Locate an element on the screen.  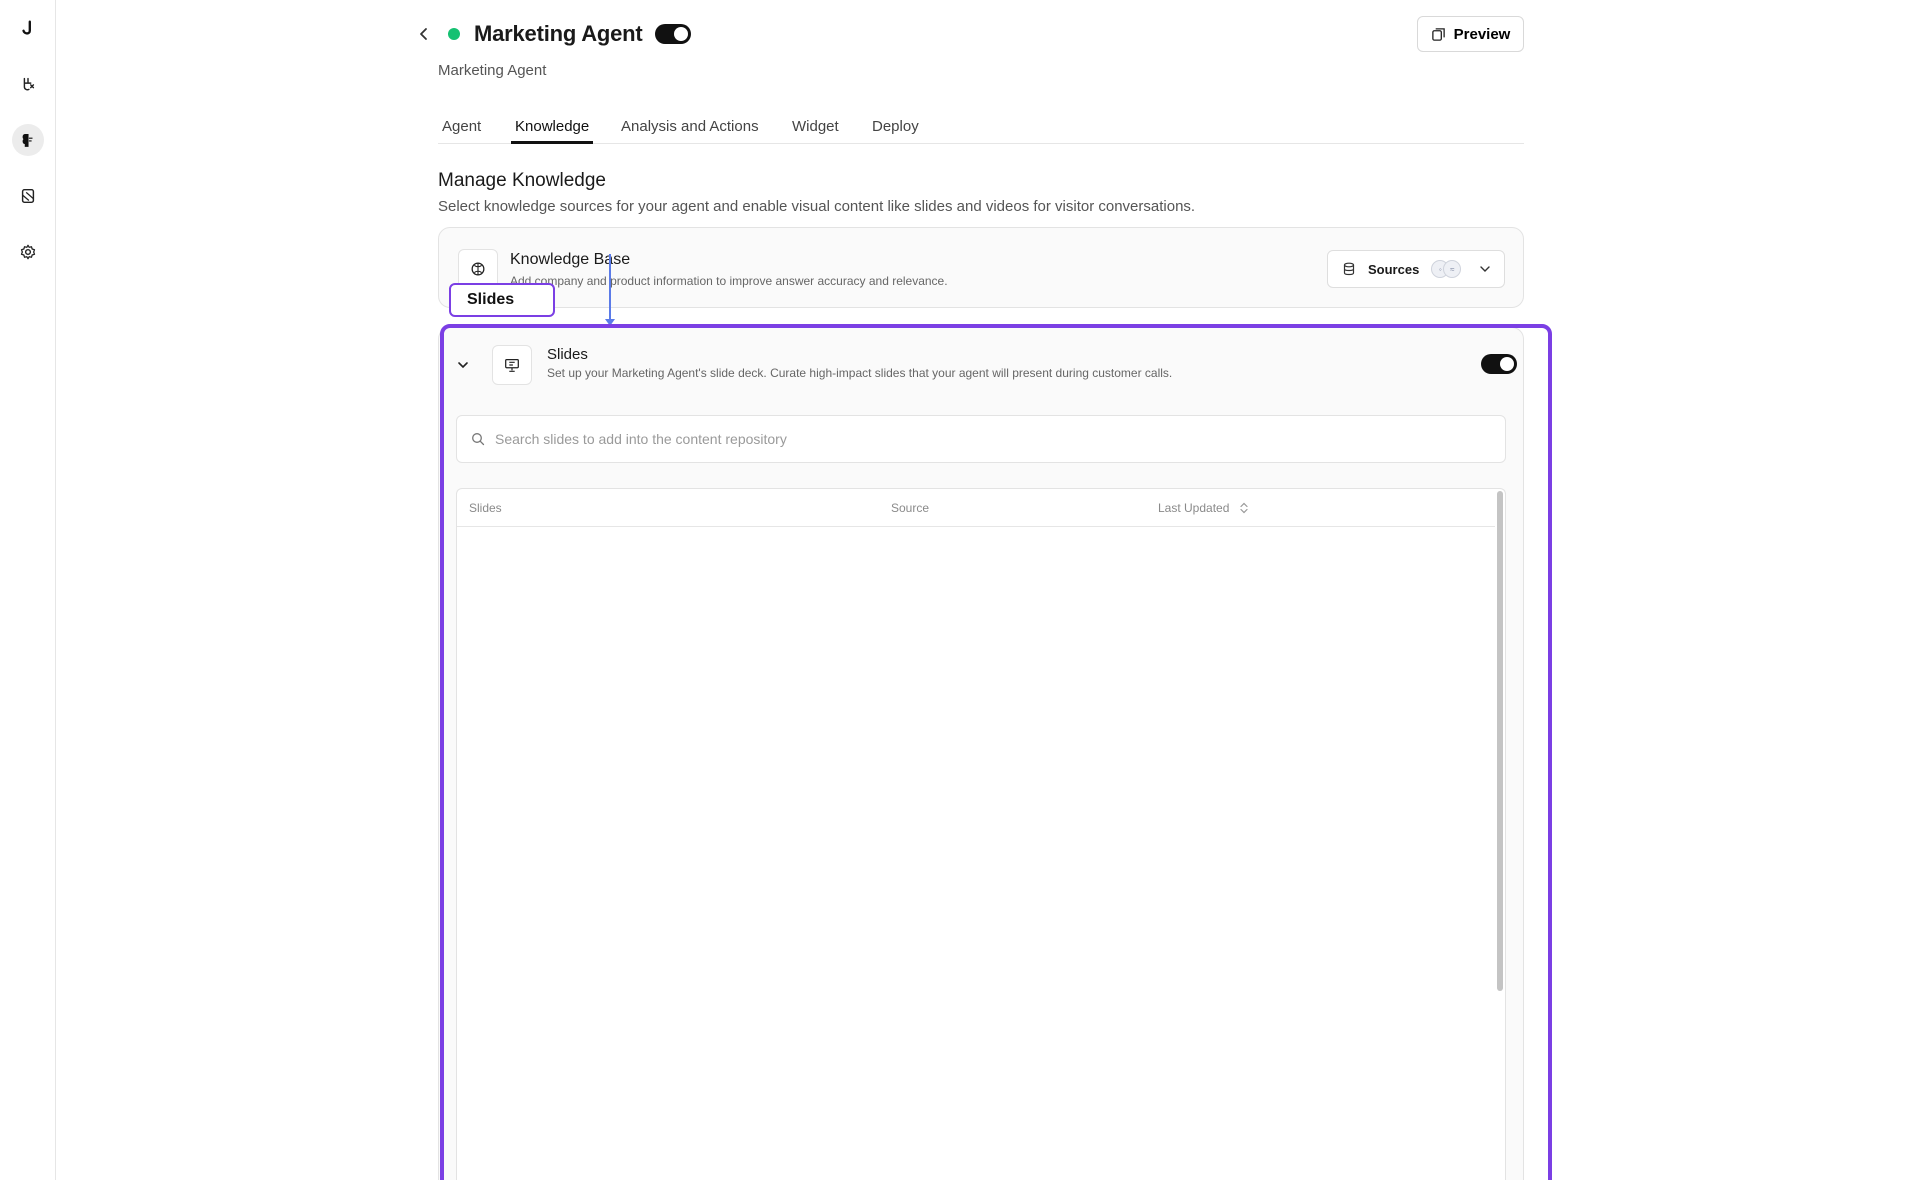
slides-title: Slides is located at coordinates (567, 354).